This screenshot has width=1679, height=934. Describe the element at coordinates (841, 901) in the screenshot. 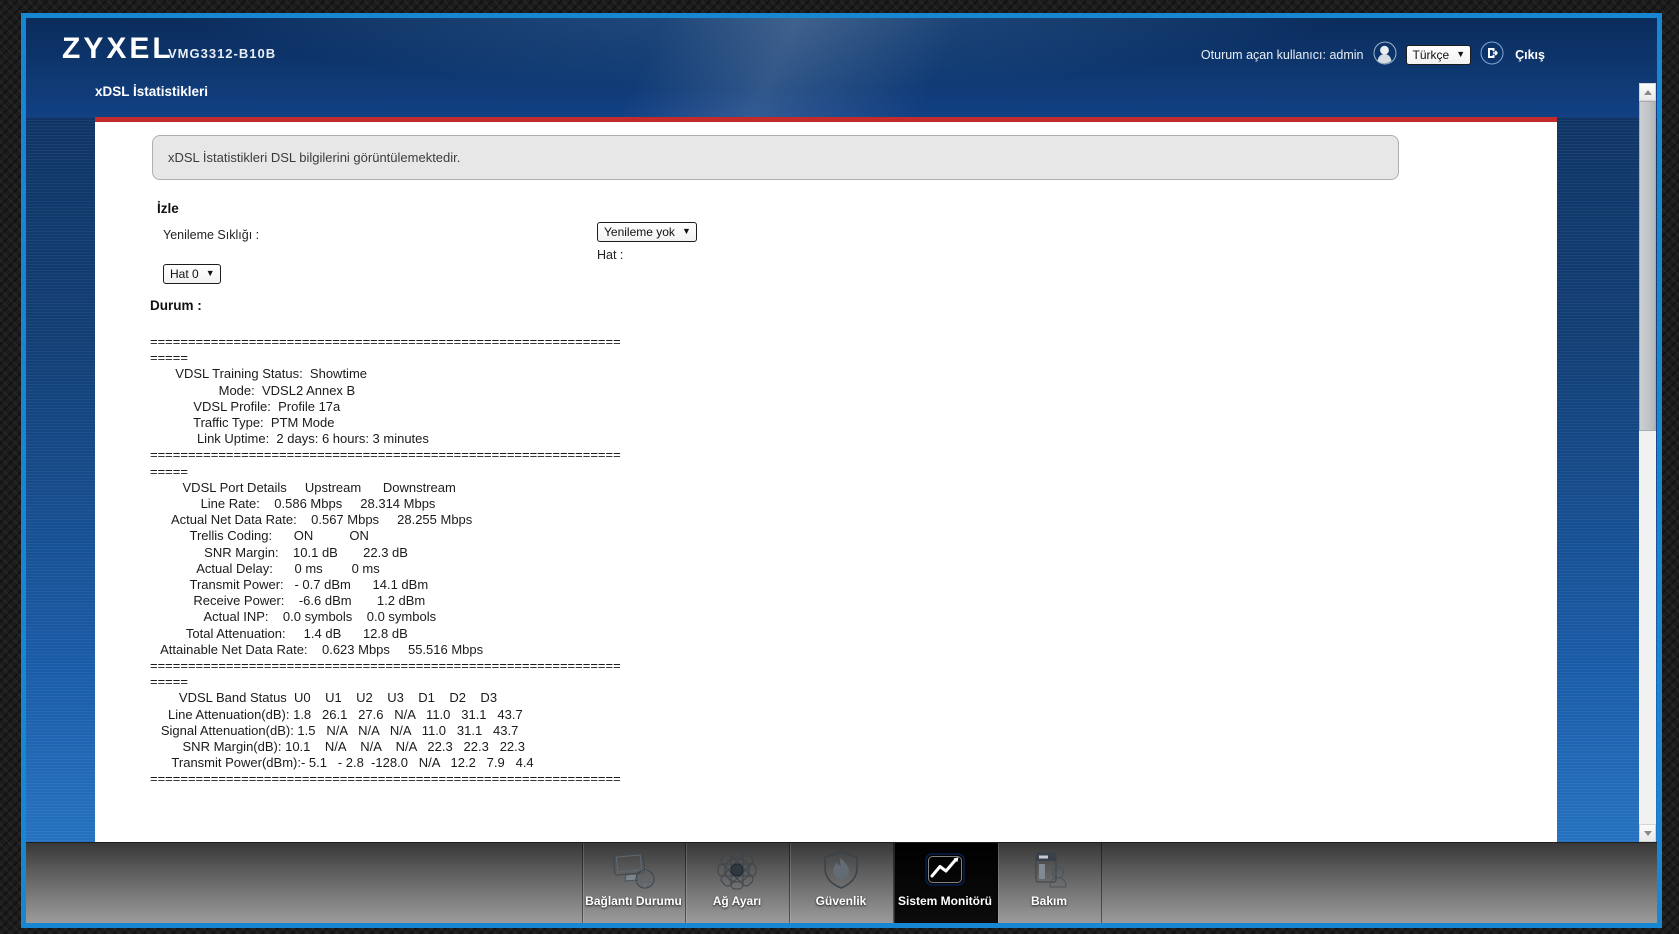

I see `nav-item-label: Güvenlik` at that location.